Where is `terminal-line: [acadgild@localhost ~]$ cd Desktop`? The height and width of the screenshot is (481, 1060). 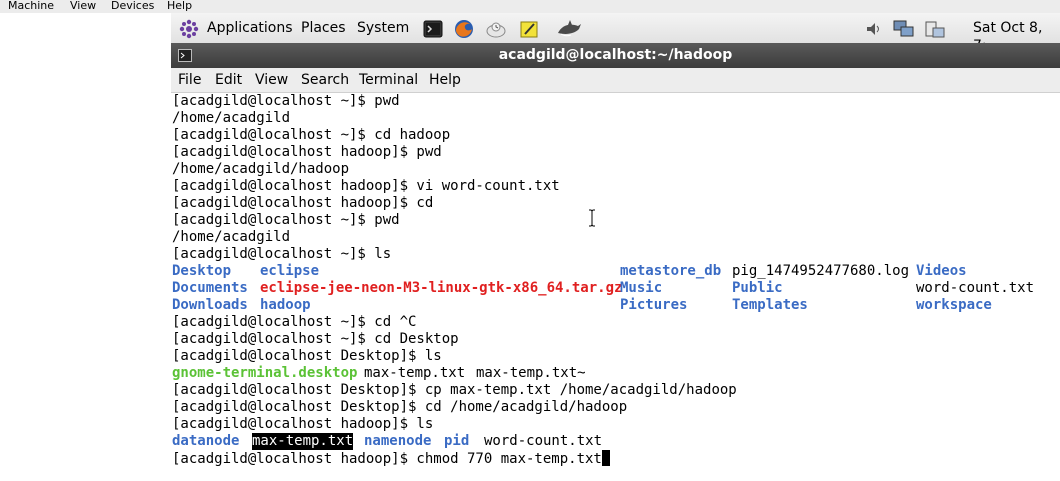
terminal-line: [acadgild@localhost ~]$ cd Desktop is located at coordinates (315, 339).